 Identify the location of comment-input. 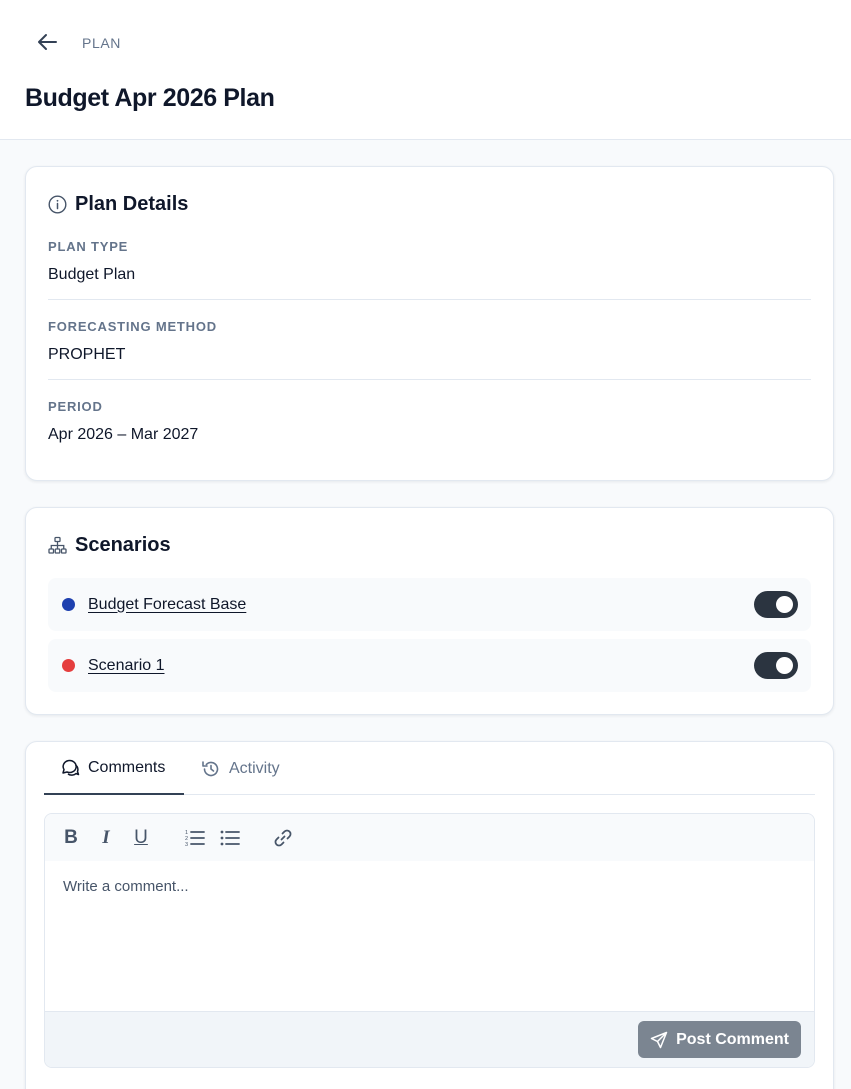
(429, 936).